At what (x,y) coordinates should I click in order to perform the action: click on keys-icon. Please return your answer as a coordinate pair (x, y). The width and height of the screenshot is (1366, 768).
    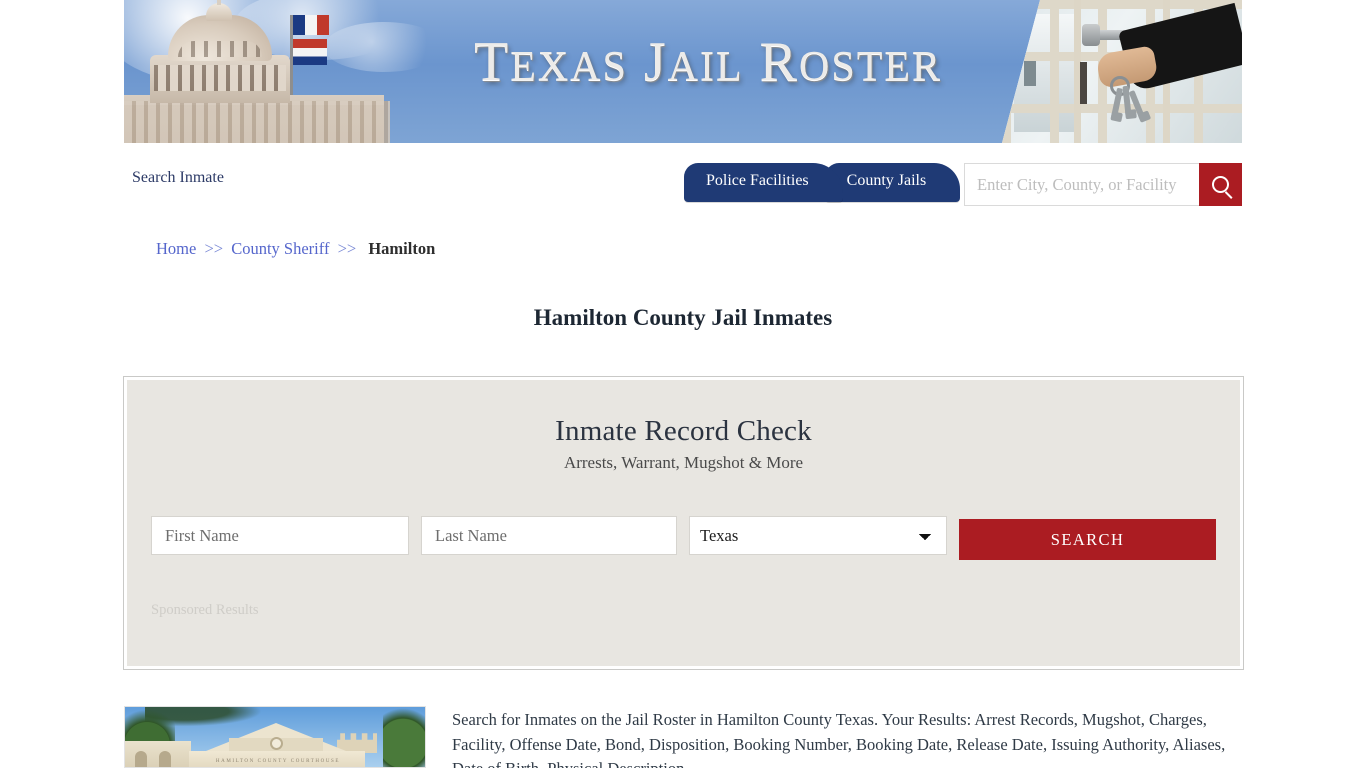
    Looking at the image, I should click on (1130, 99).